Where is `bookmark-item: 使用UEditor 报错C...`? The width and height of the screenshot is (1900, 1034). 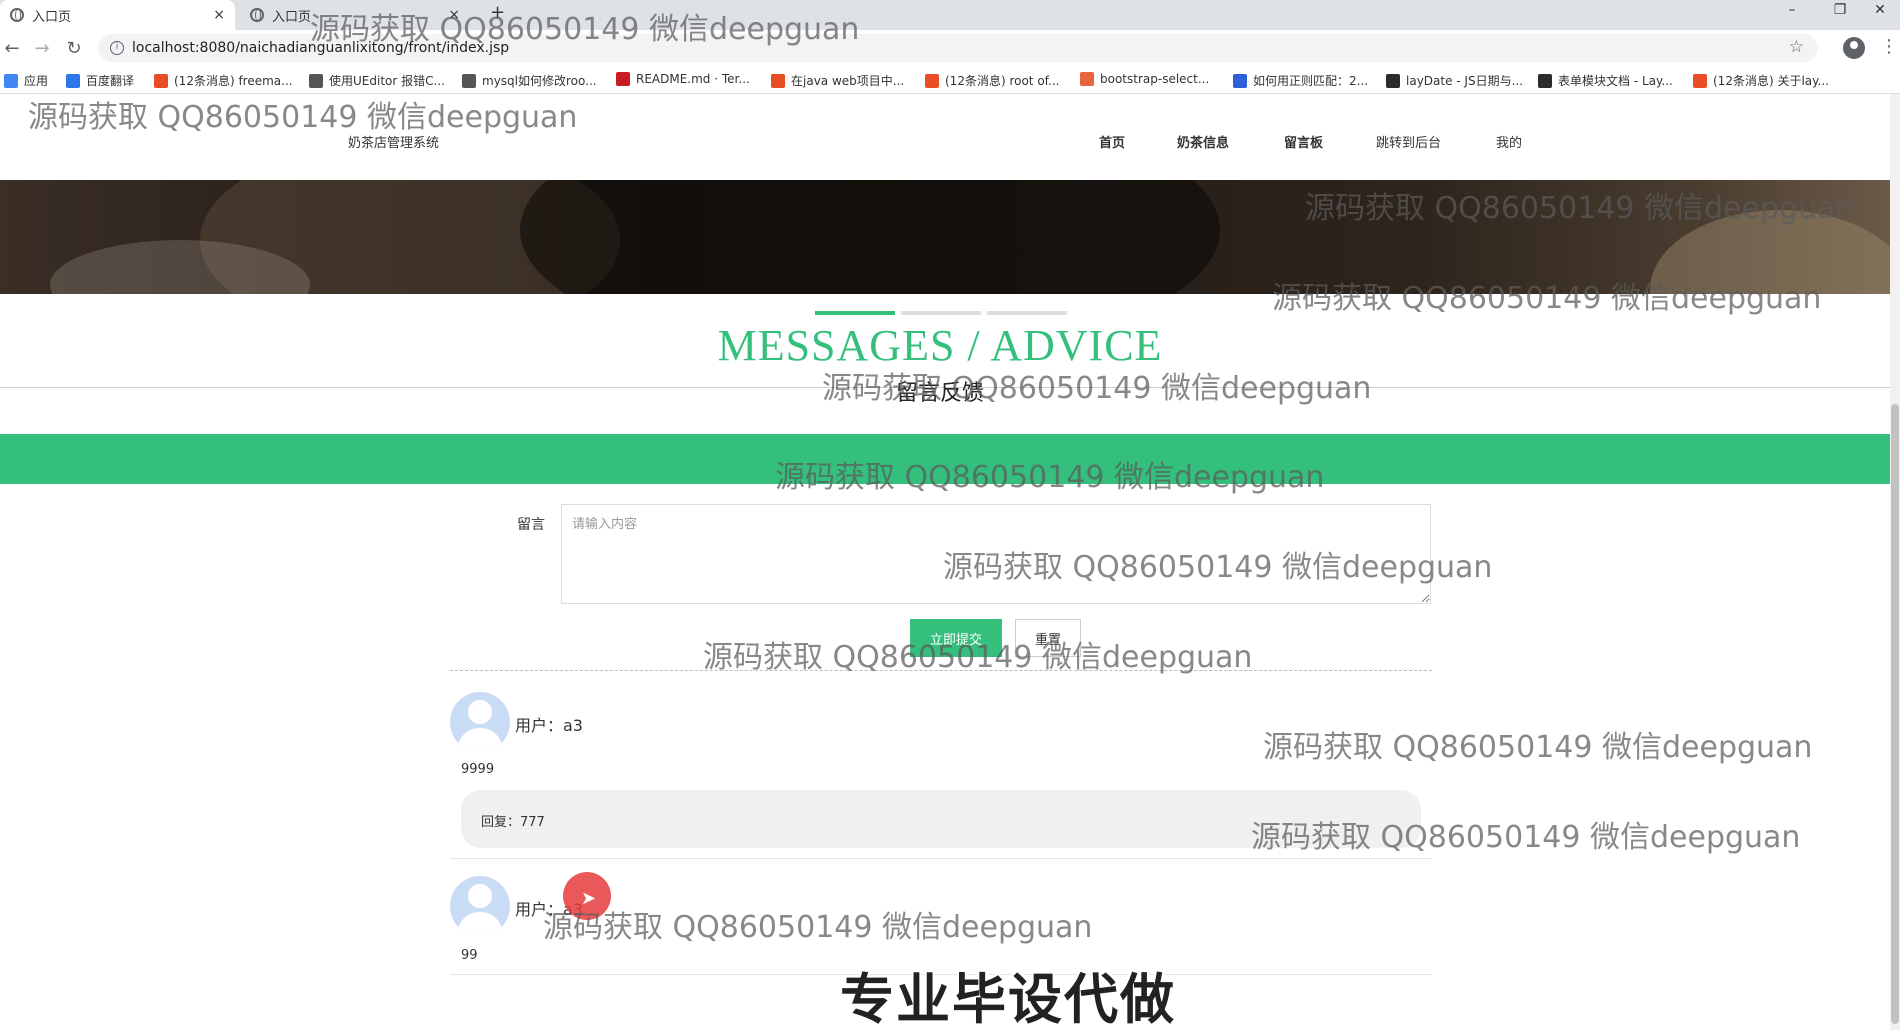 bookmark-item: 使用UEditor 报错C... is located at coordinates (377, 80).